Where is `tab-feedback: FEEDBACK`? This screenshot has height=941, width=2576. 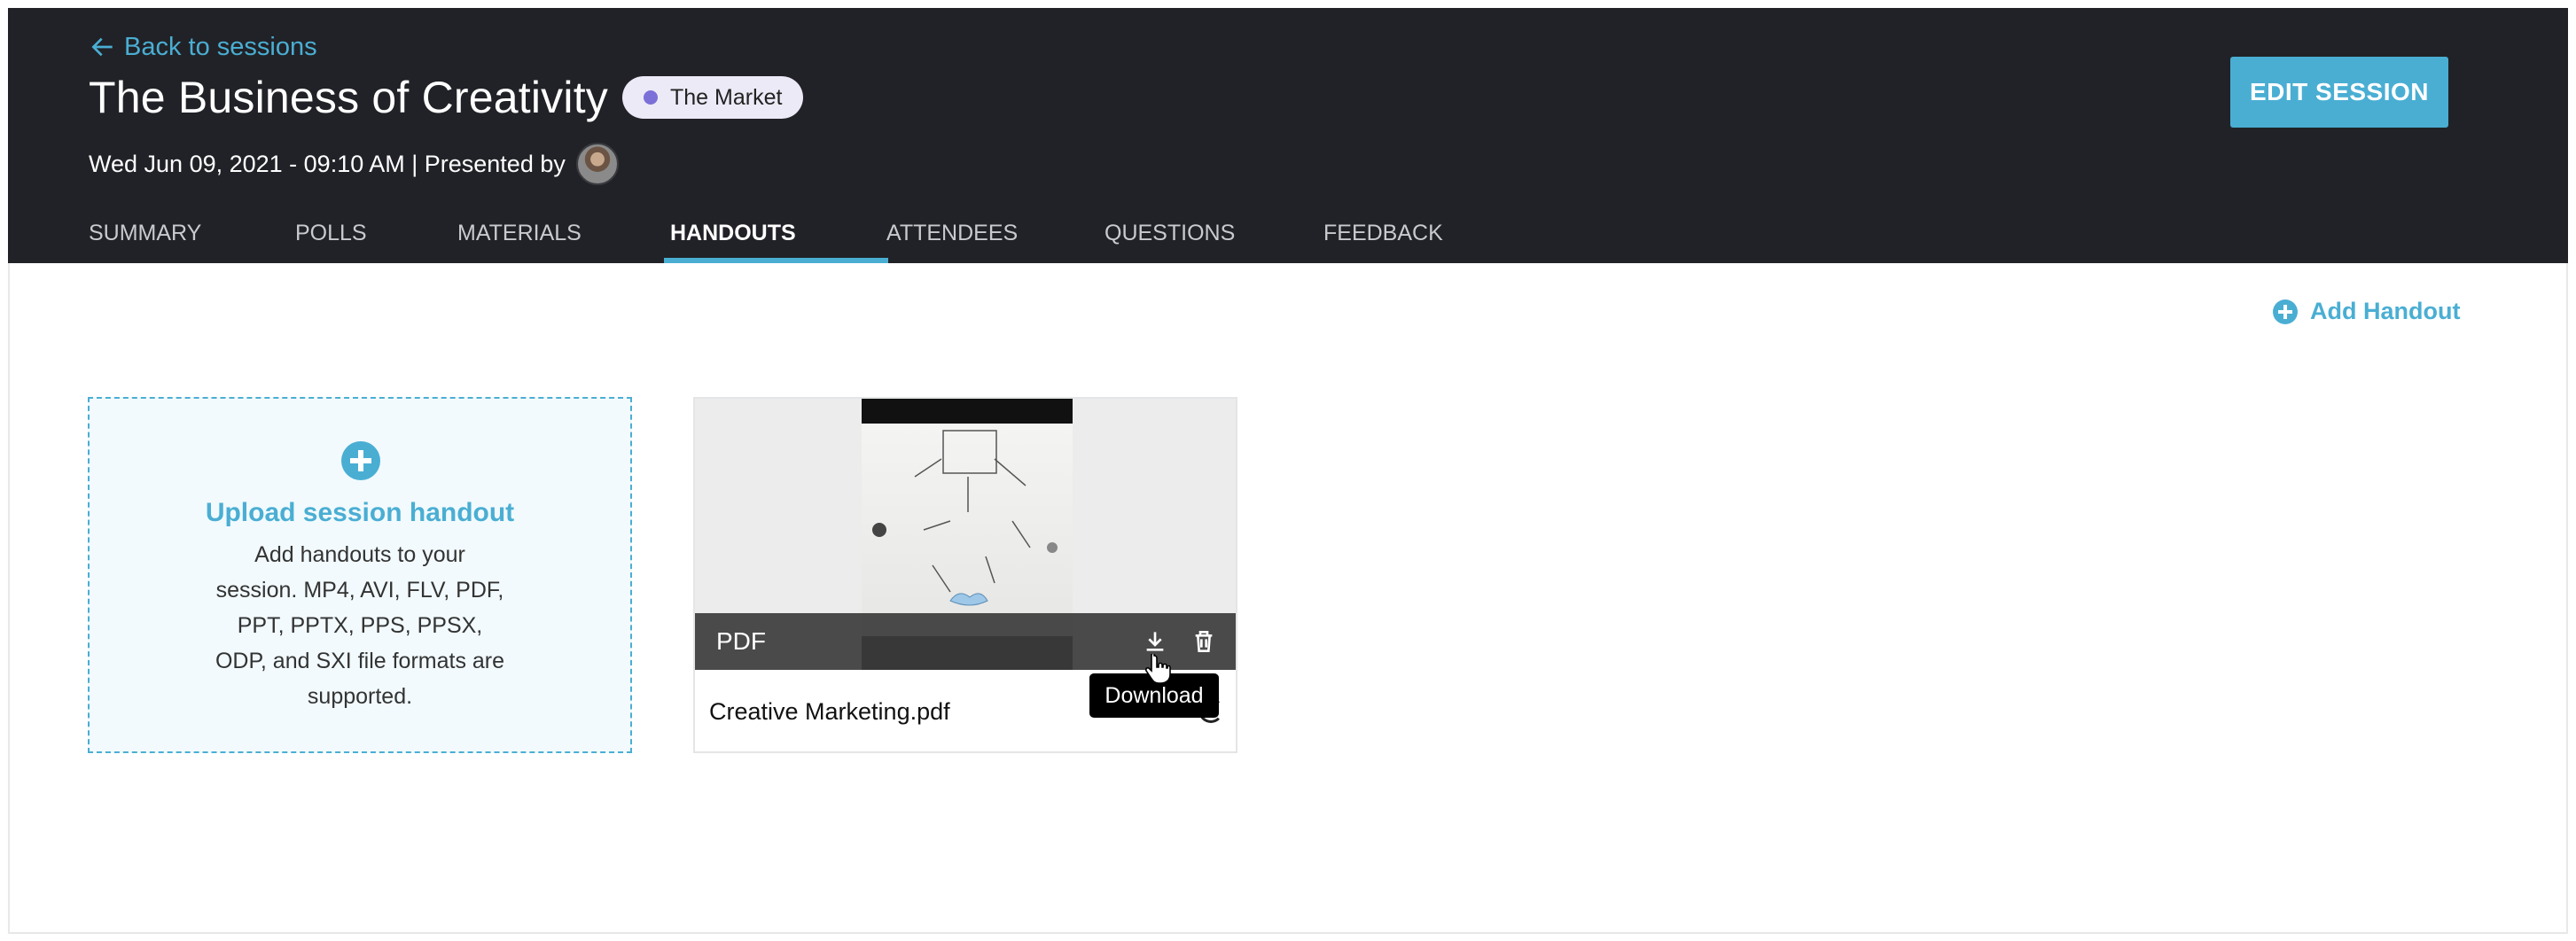 tab-feedback: FEEDBACK is located at coordinates (1389, 236).